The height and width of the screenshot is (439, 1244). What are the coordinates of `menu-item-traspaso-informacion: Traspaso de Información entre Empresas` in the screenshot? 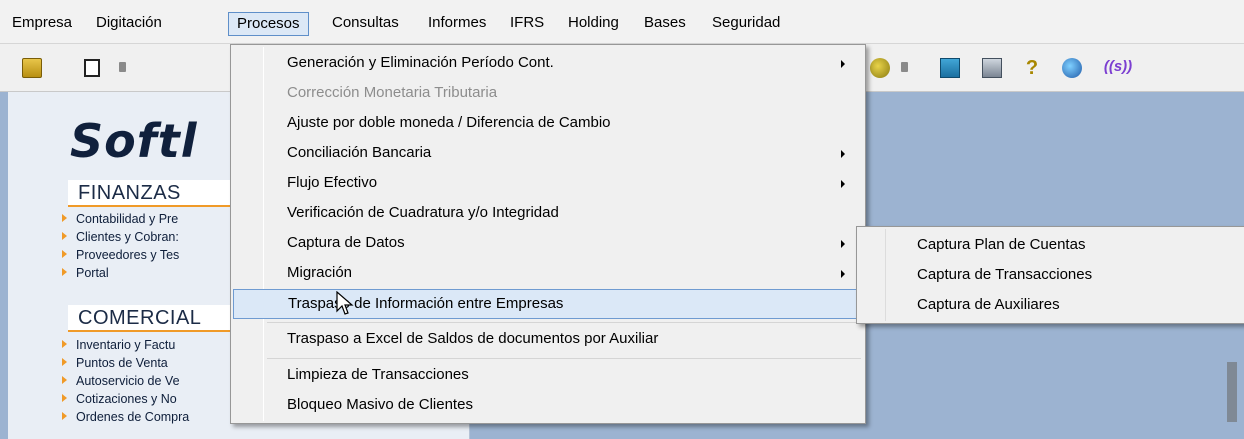 It's located at (548, 304).